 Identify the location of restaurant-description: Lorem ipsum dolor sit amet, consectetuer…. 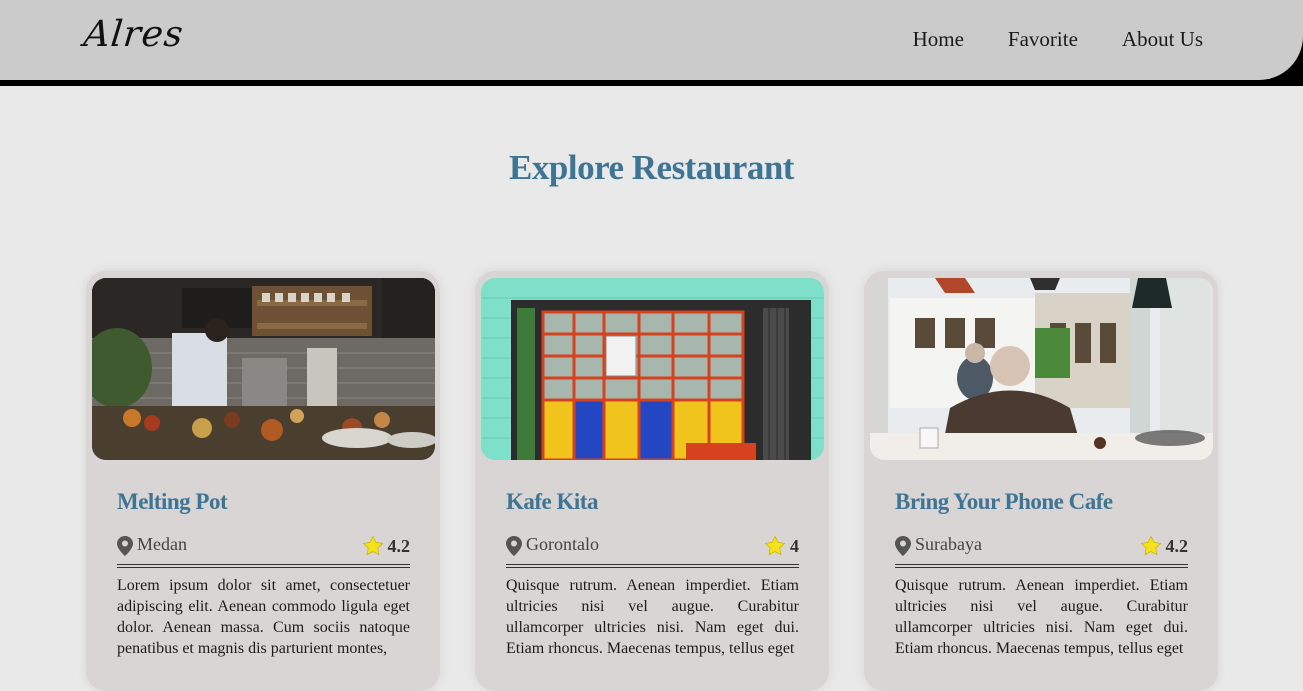
(263, 617).